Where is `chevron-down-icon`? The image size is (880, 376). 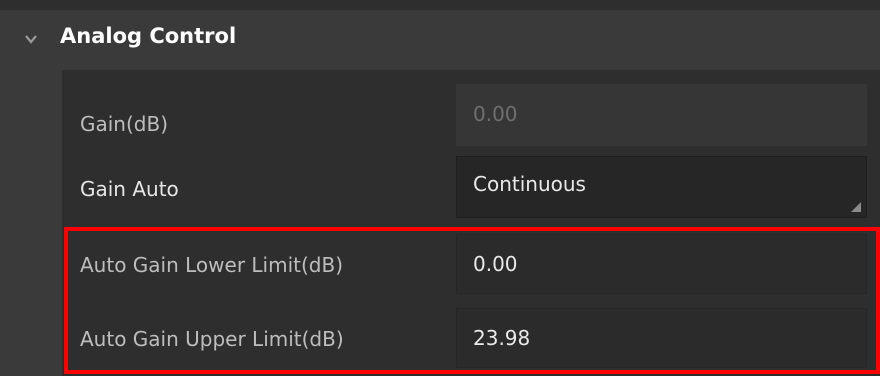
chevron-down-icon is located at coordinates (31, 39).